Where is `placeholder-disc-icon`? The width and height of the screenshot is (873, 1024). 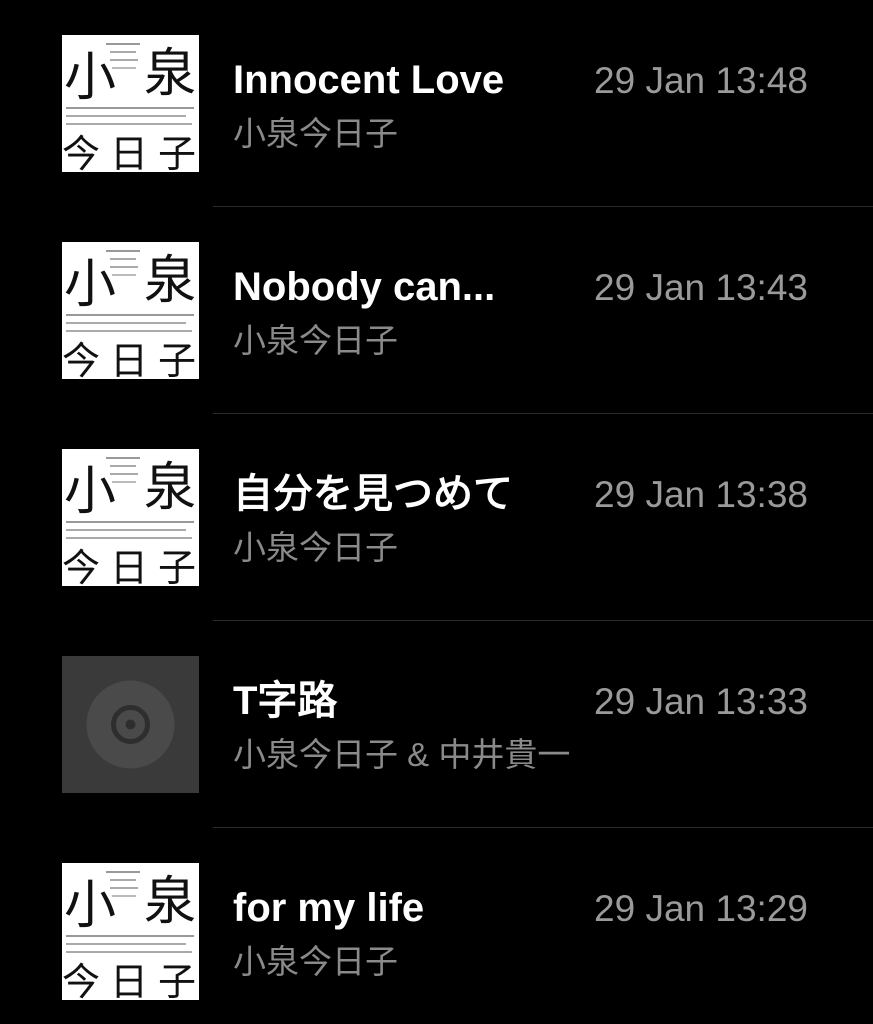
placeholder-disc-icon is located at coordinates (130, 724).